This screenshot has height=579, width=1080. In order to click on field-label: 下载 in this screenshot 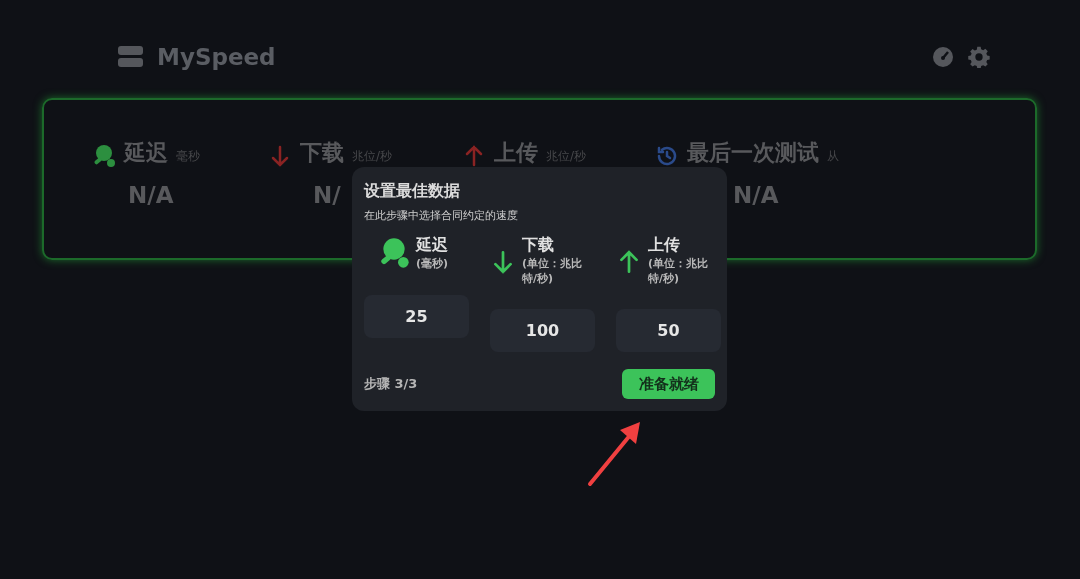, I will do `click(538, 245)`.